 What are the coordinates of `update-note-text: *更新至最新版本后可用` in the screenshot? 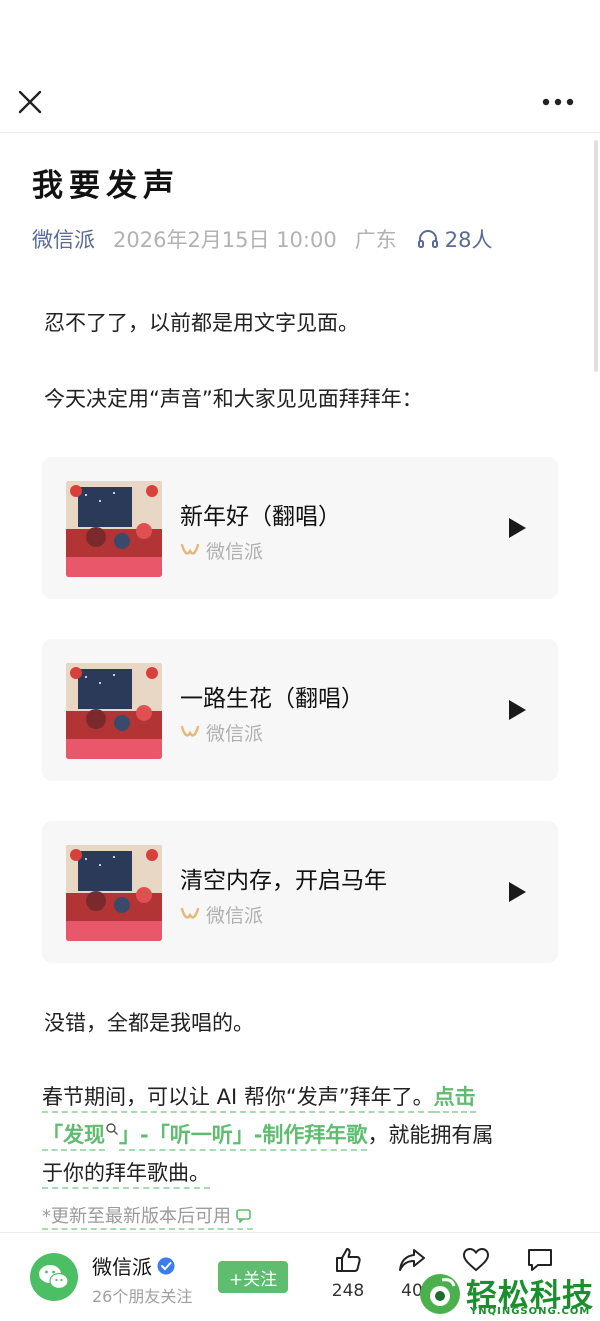 It's located at (136, 1216).